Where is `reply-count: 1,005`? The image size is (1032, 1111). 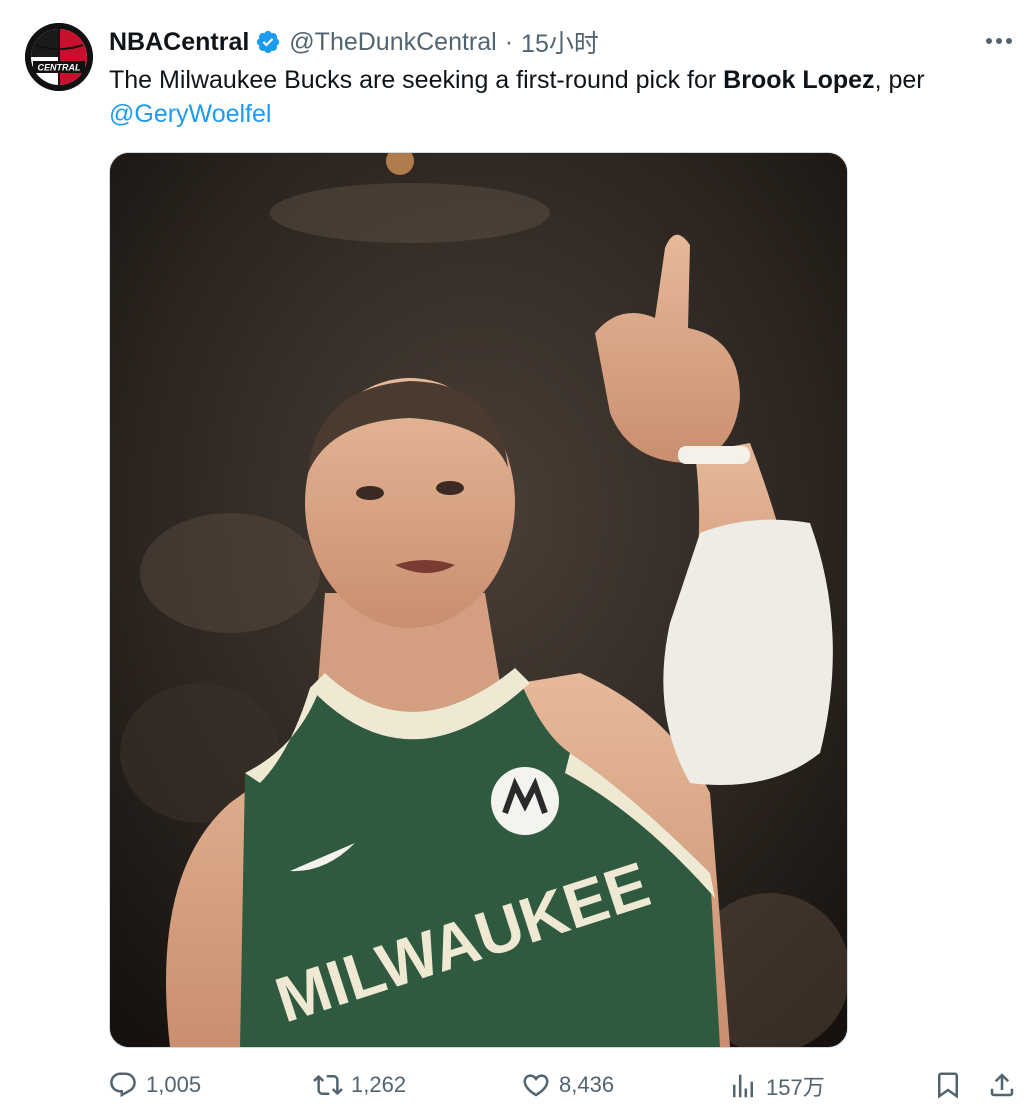 reply-count: 1,005 is located at coordinates (174, 1084).